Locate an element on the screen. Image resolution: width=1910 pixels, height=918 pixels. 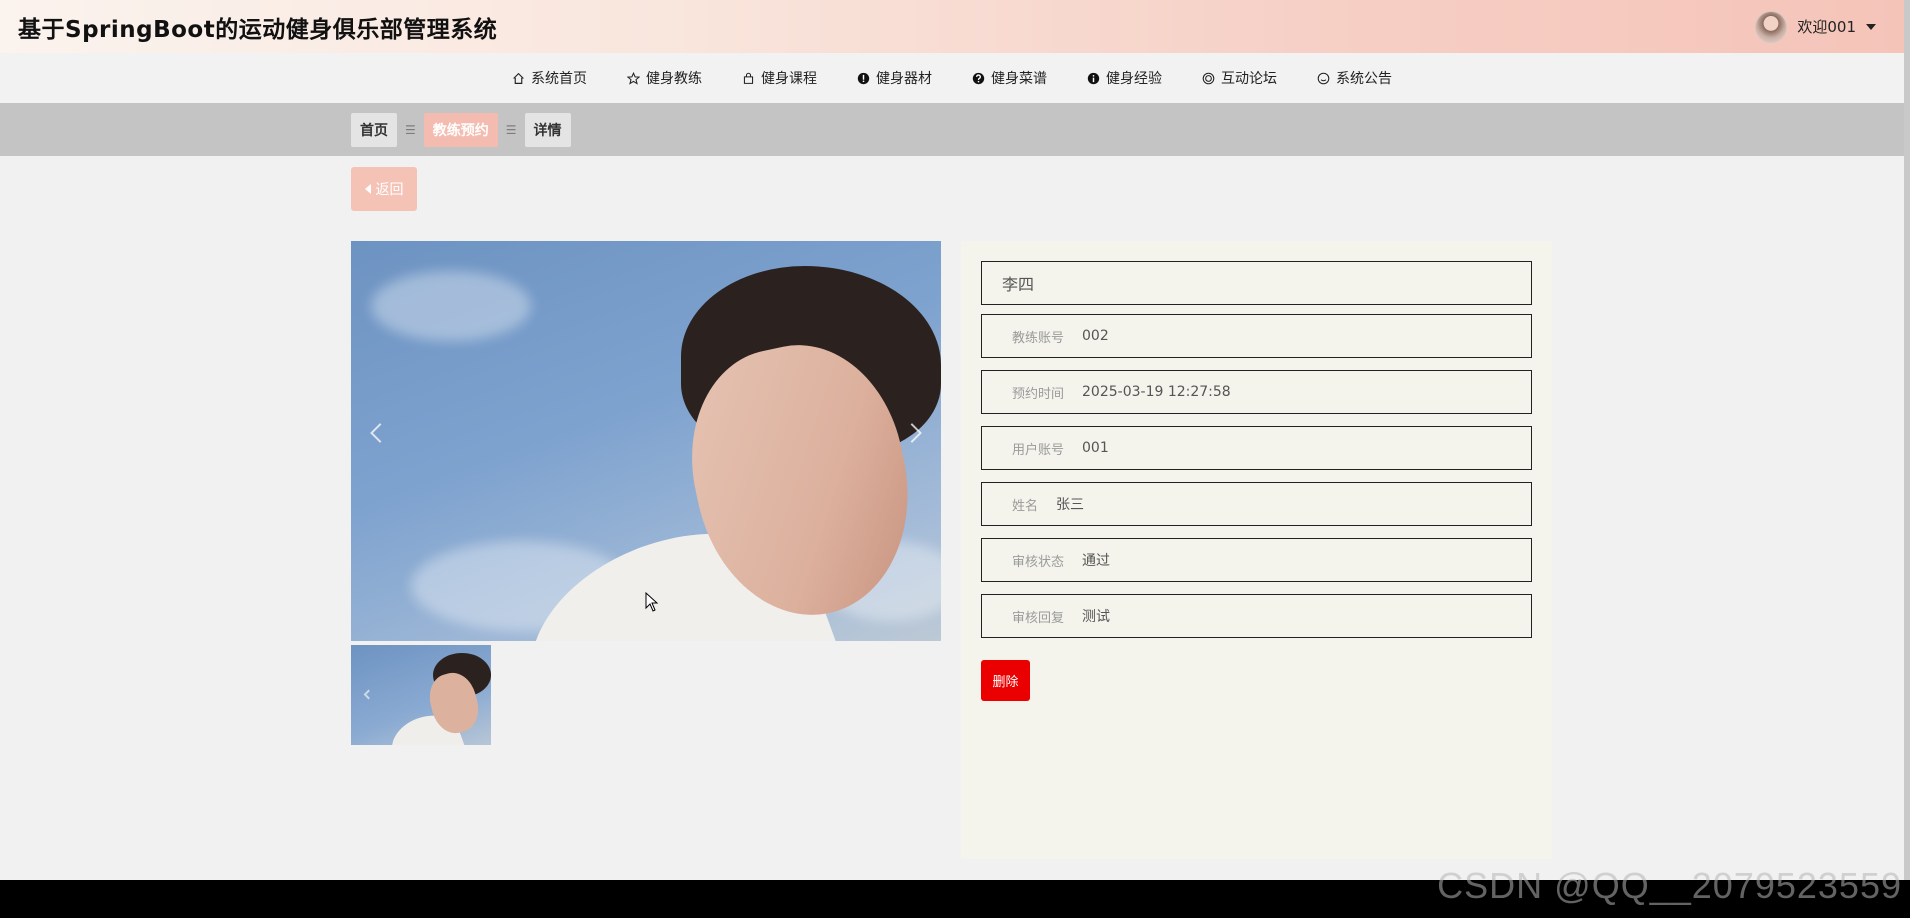
thumb-prev-icon is located at coordinates (368, 694).